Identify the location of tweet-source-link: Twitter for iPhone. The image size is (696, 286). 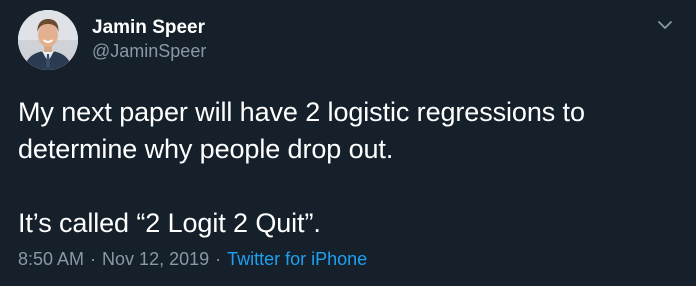
(297, 259).